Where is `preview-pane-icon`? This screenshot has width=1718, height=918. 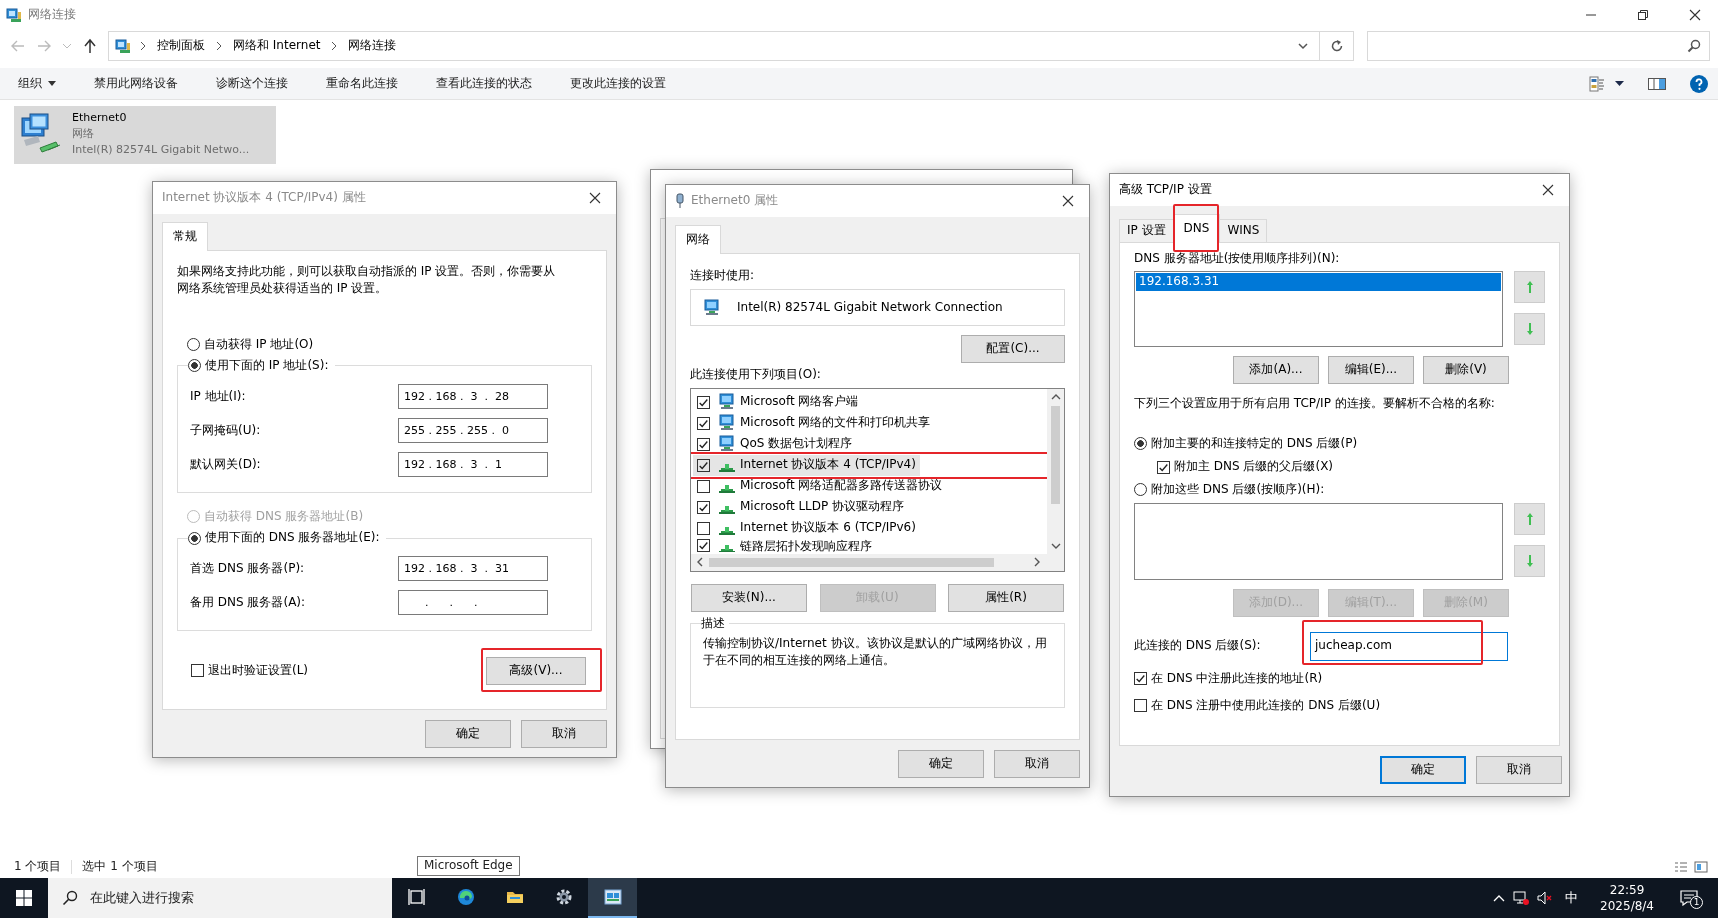 preview-pane-icon is located at coordinates (1657, 83).